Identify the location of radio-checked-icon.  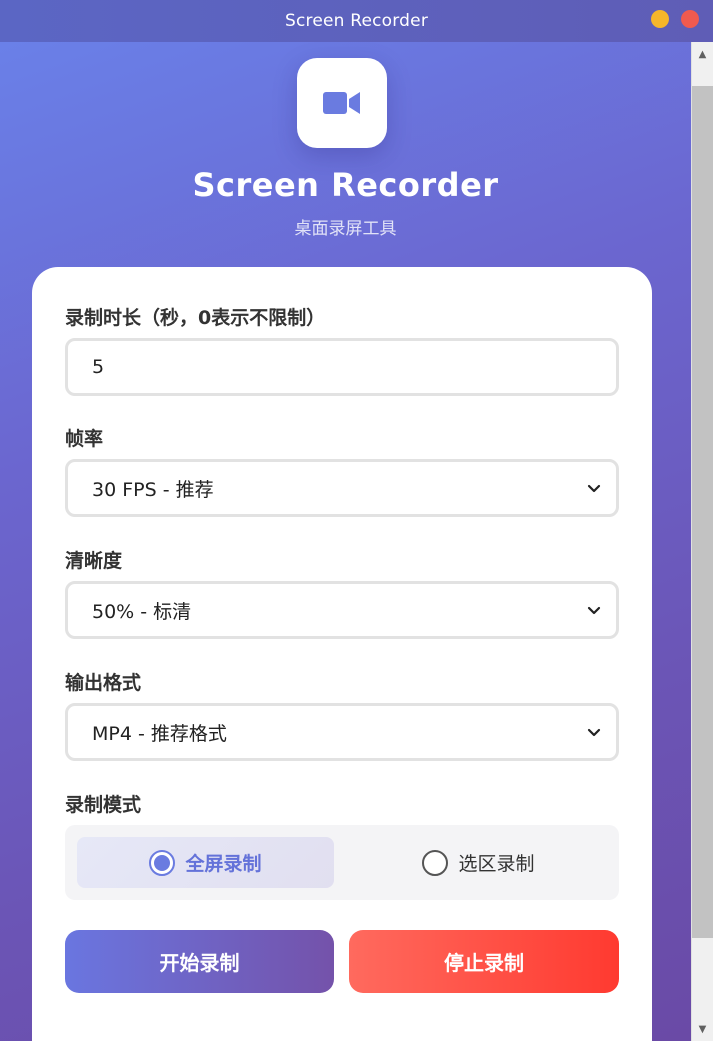
(162, 862).